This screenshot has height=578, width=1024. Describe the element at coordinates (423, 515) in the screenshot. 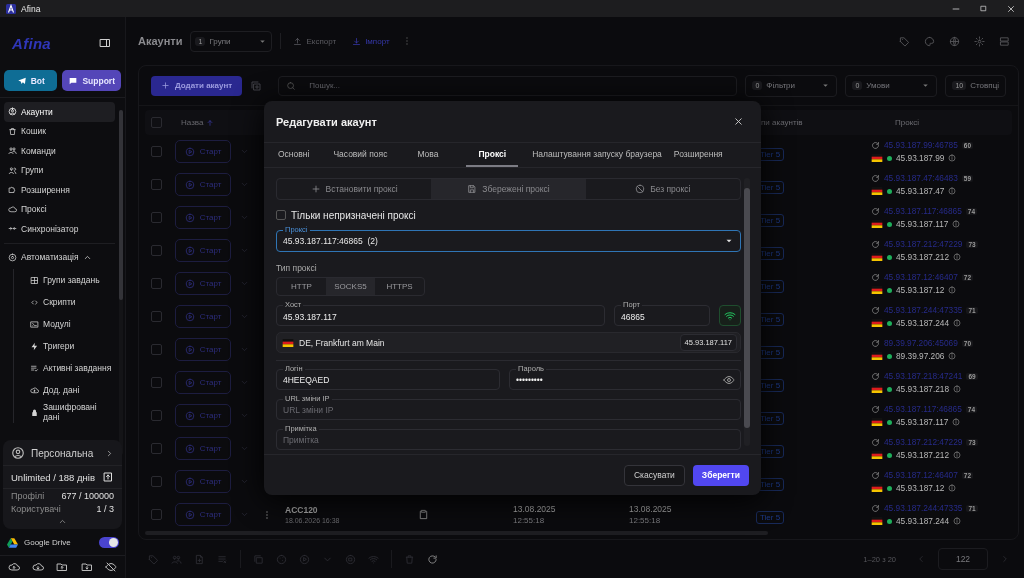

I see `clipboard-icon` at that location.